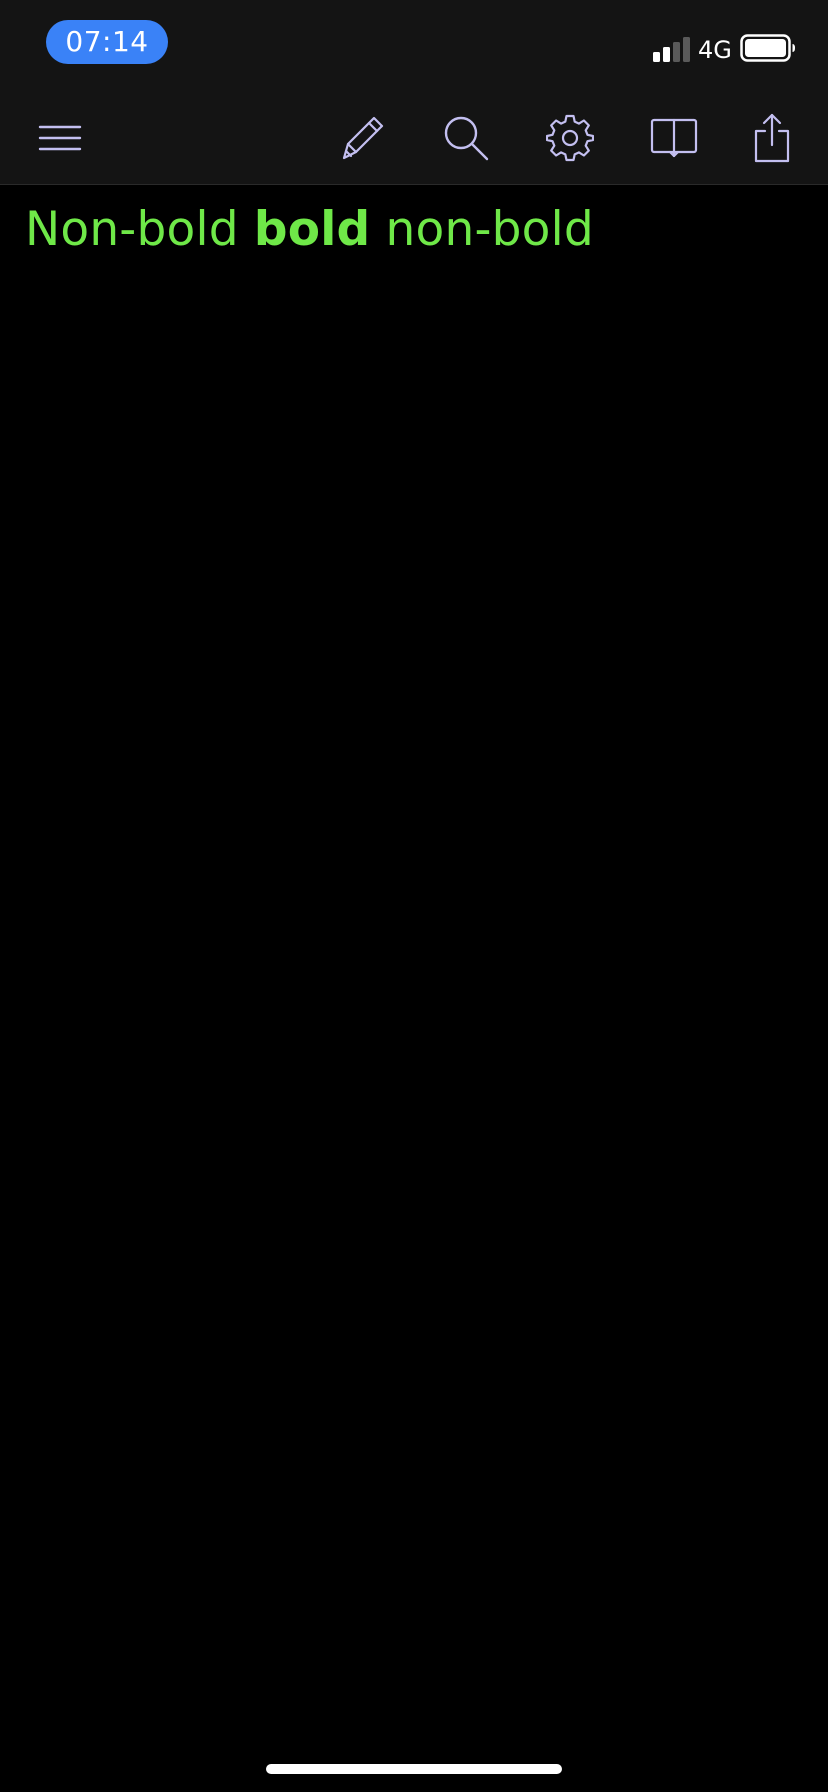 Image resolution: width=828 pixels, height=1792 pixels. I want to click on status-bar: 07:14 4G, so click(414, 46).